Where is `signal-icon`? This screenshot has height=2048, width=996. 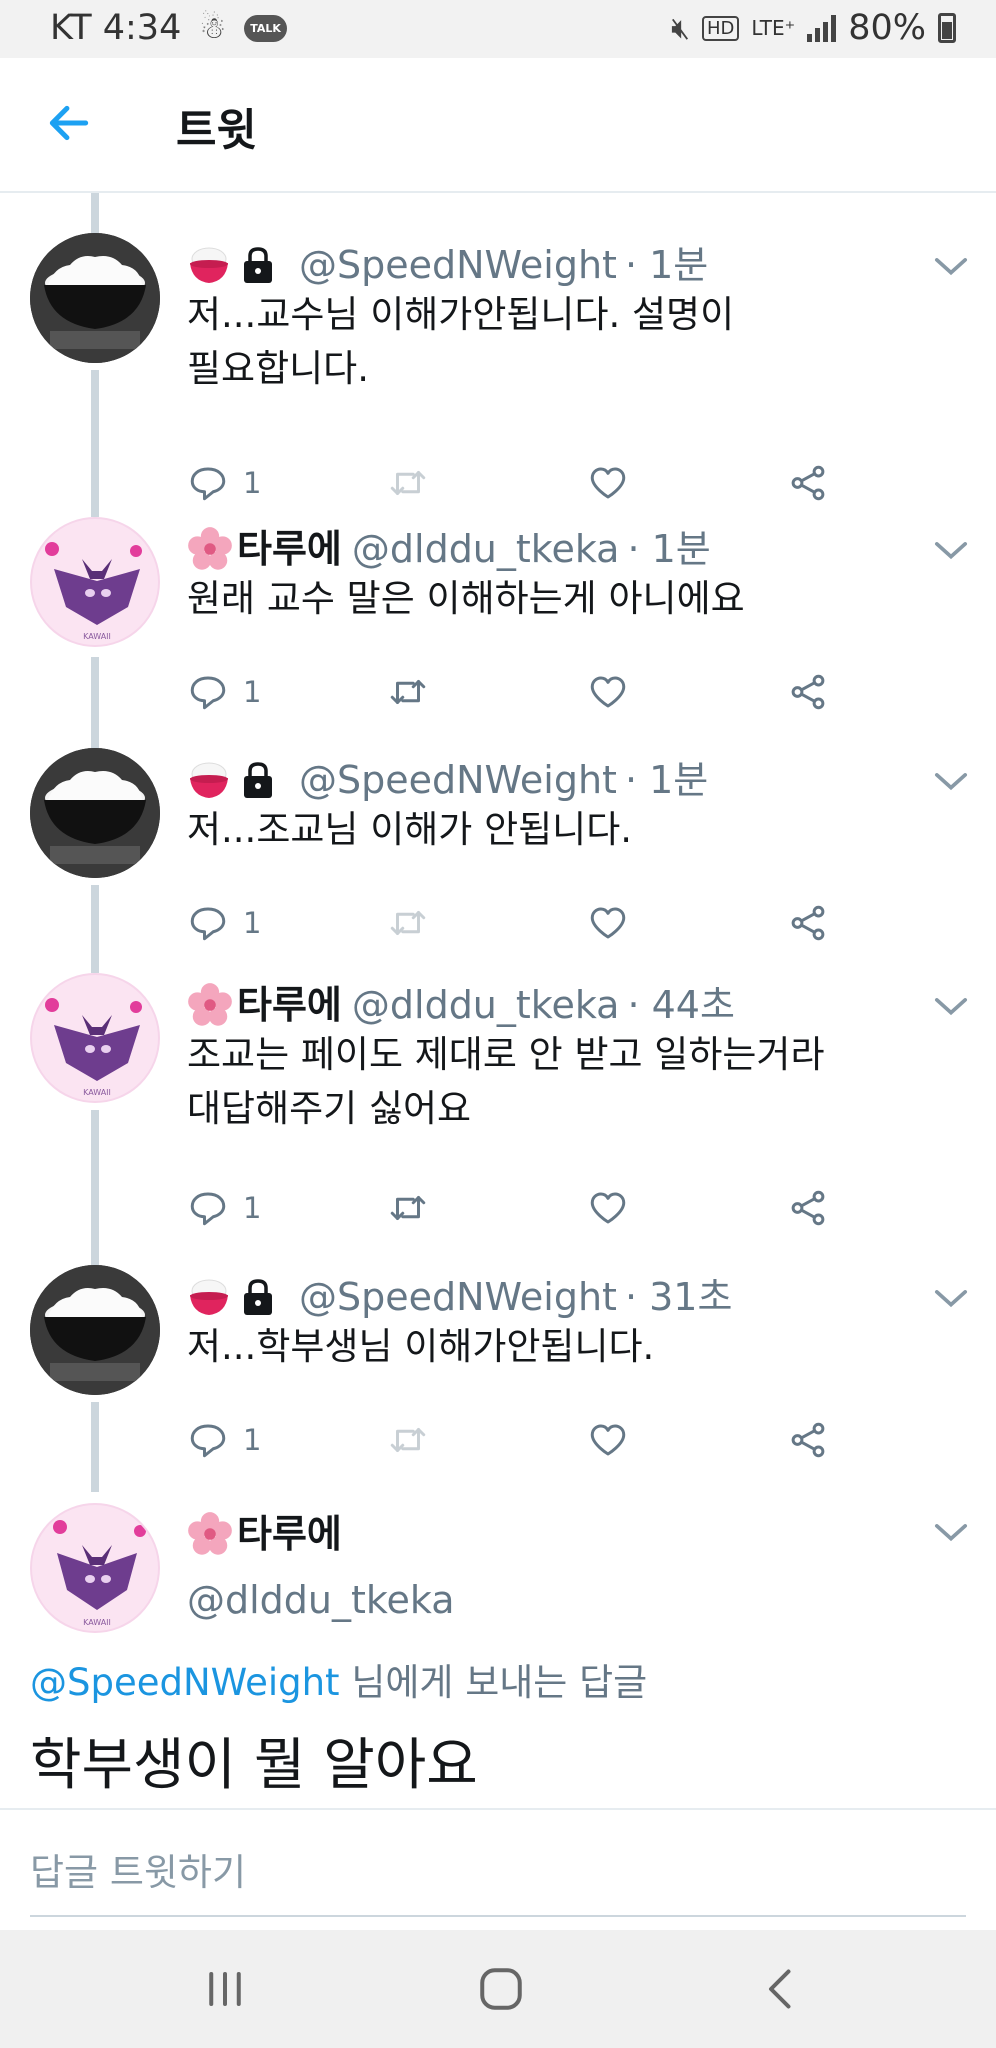
signal-icon is located at coordinates (822, 28).